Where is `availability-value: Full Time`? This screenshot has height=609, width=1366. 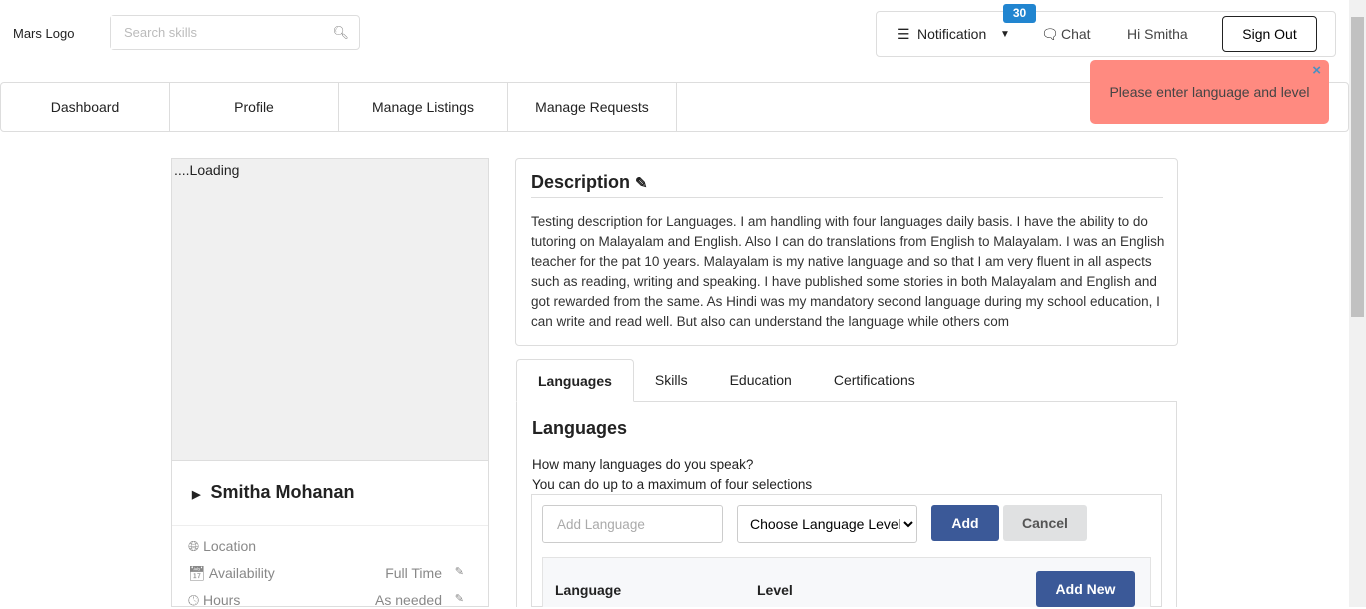 availability-value: Full Time is located at coordinates (413, 573).